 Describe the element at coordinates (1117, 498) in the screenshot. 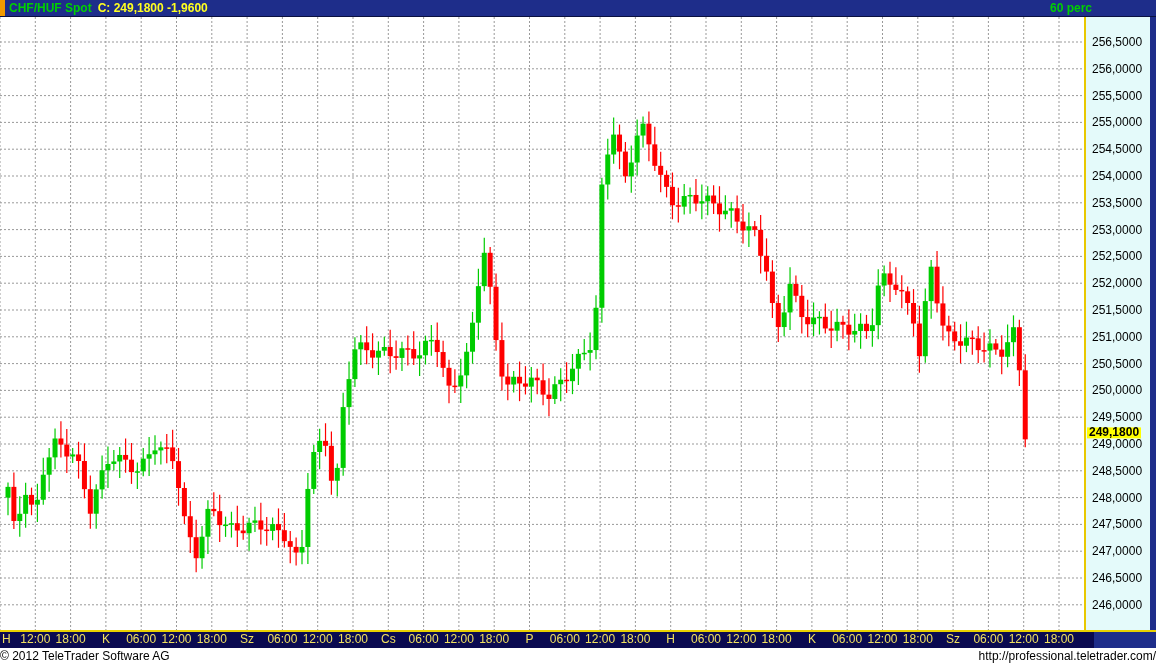

I see `price-label: 248,0000` at that location.